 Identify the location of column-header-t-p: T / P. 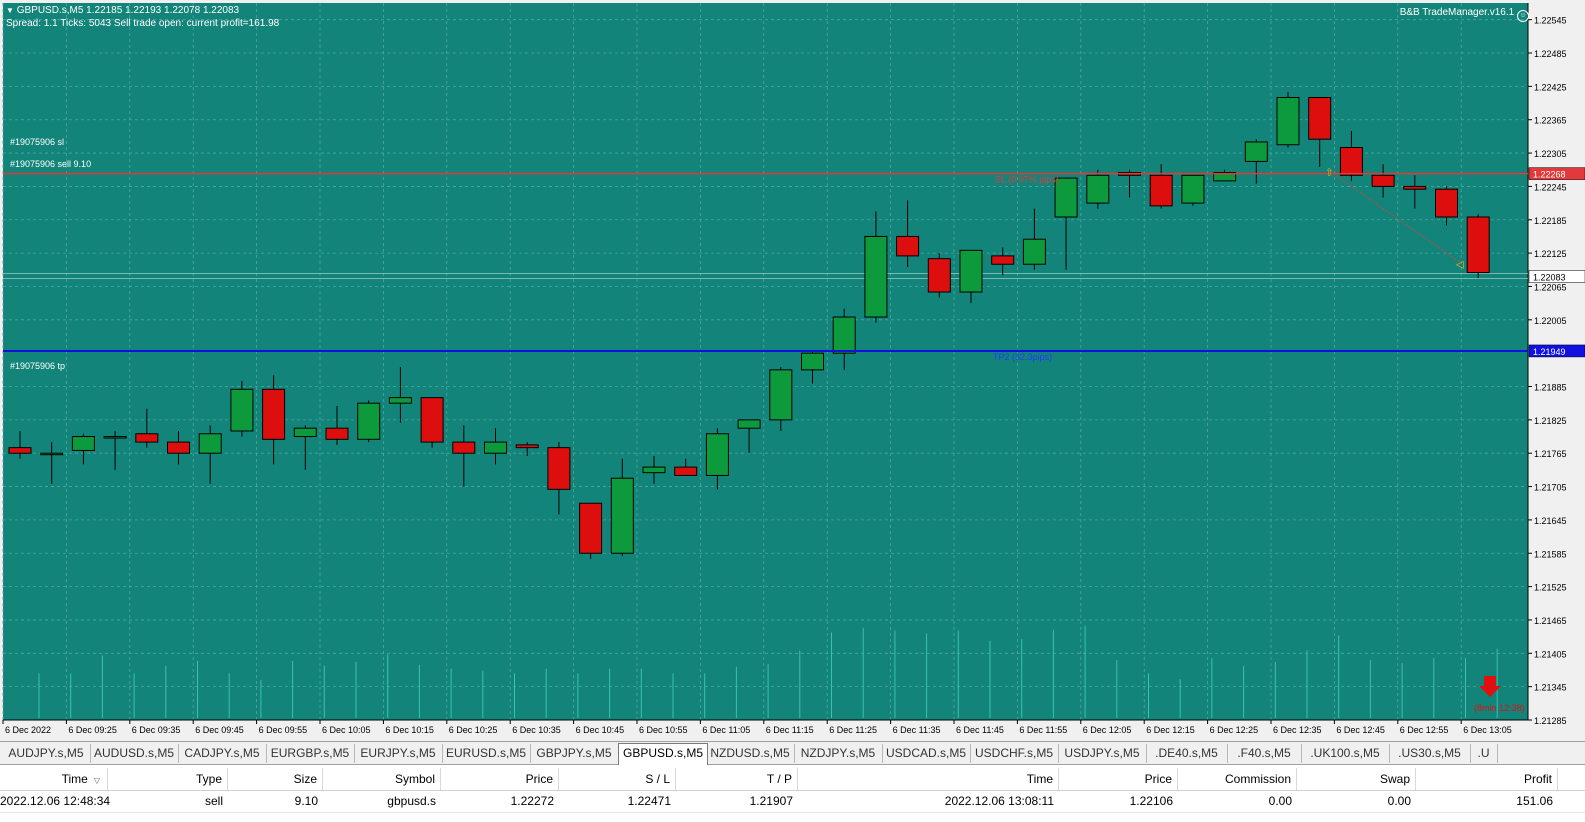
(737, 779).